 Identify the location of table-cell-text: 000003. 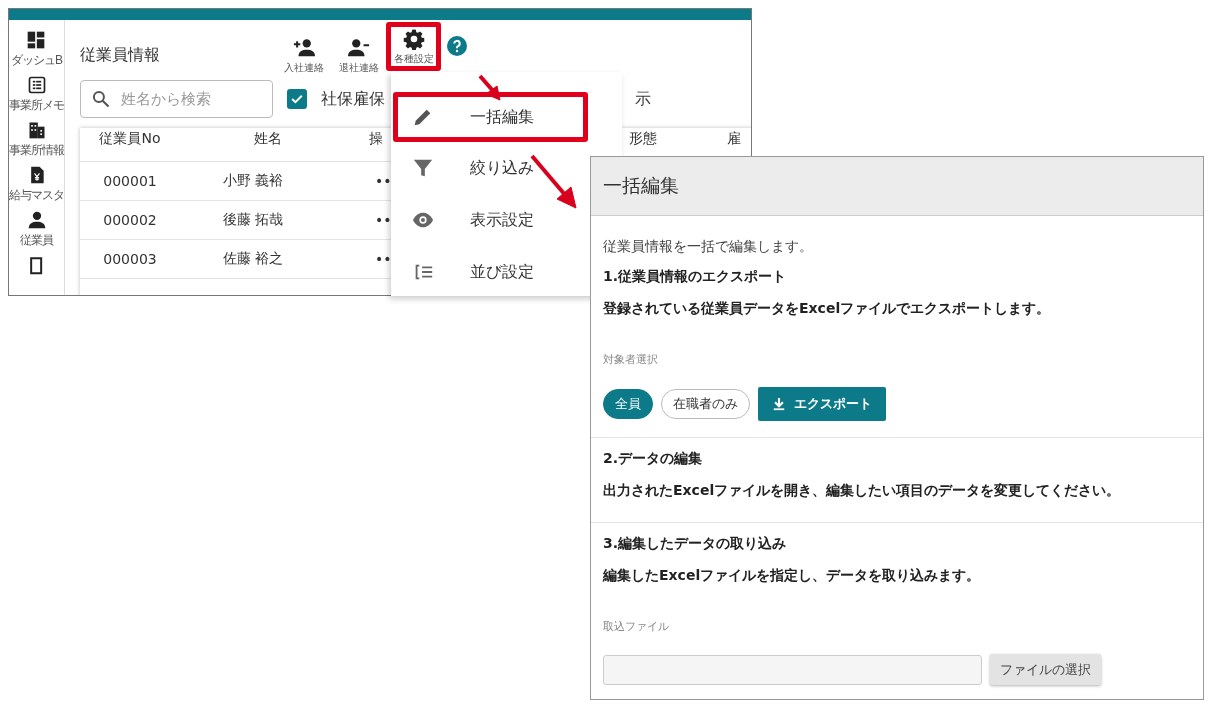
(130, 259).